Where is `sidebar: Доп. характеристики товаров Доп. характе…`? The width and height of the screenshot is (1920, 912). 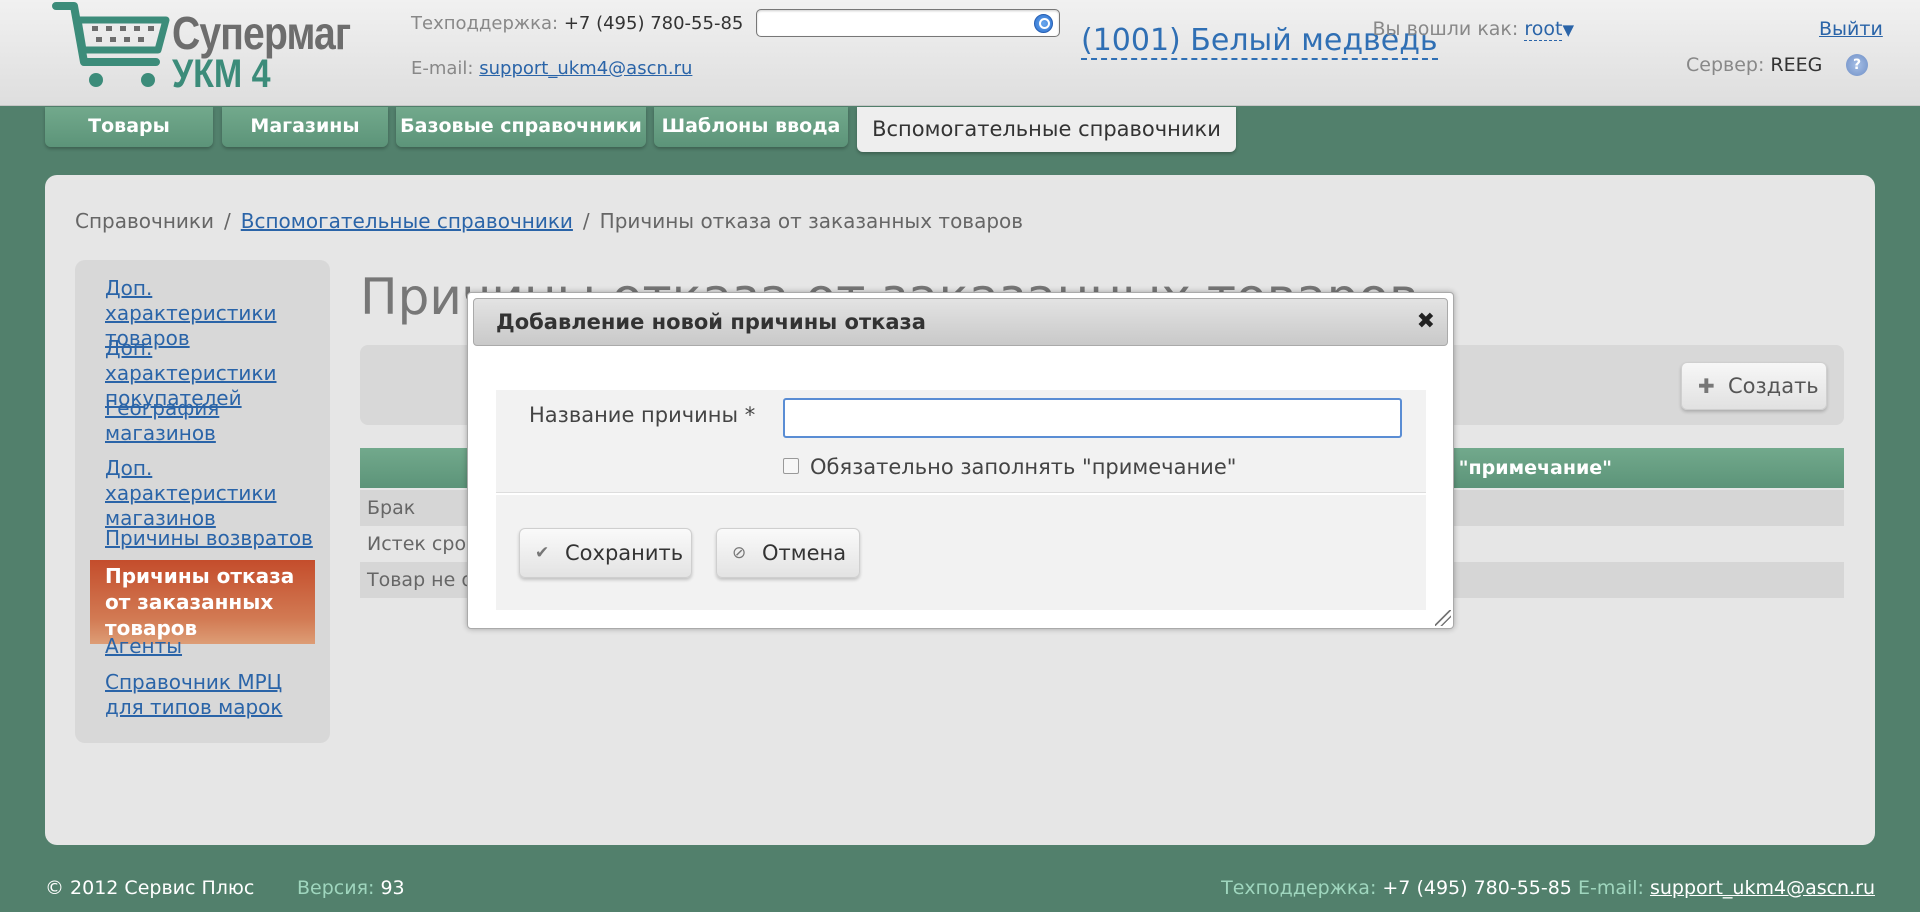 sidebar: Доп. характеристики товаров Доп. характе… is located at coordinates (202, 501).